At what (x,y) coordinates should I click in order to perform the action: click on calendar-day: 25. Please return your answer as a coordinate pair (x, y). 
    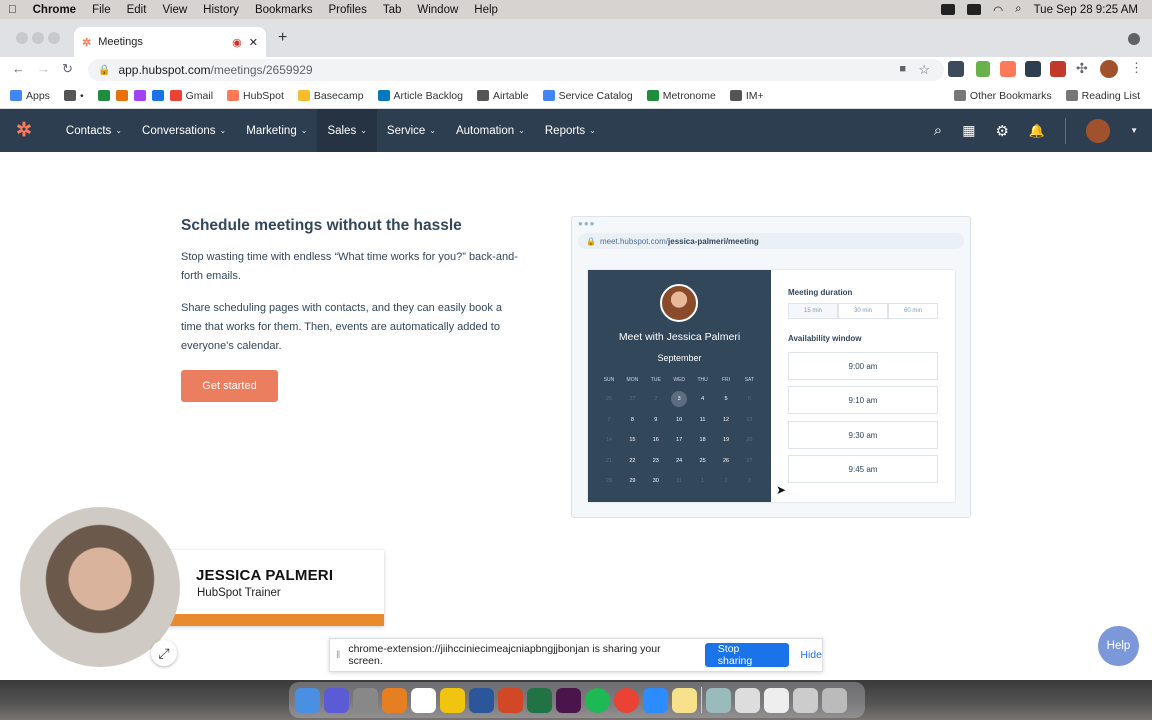
    Looking at the image, I should click on (703, 461).